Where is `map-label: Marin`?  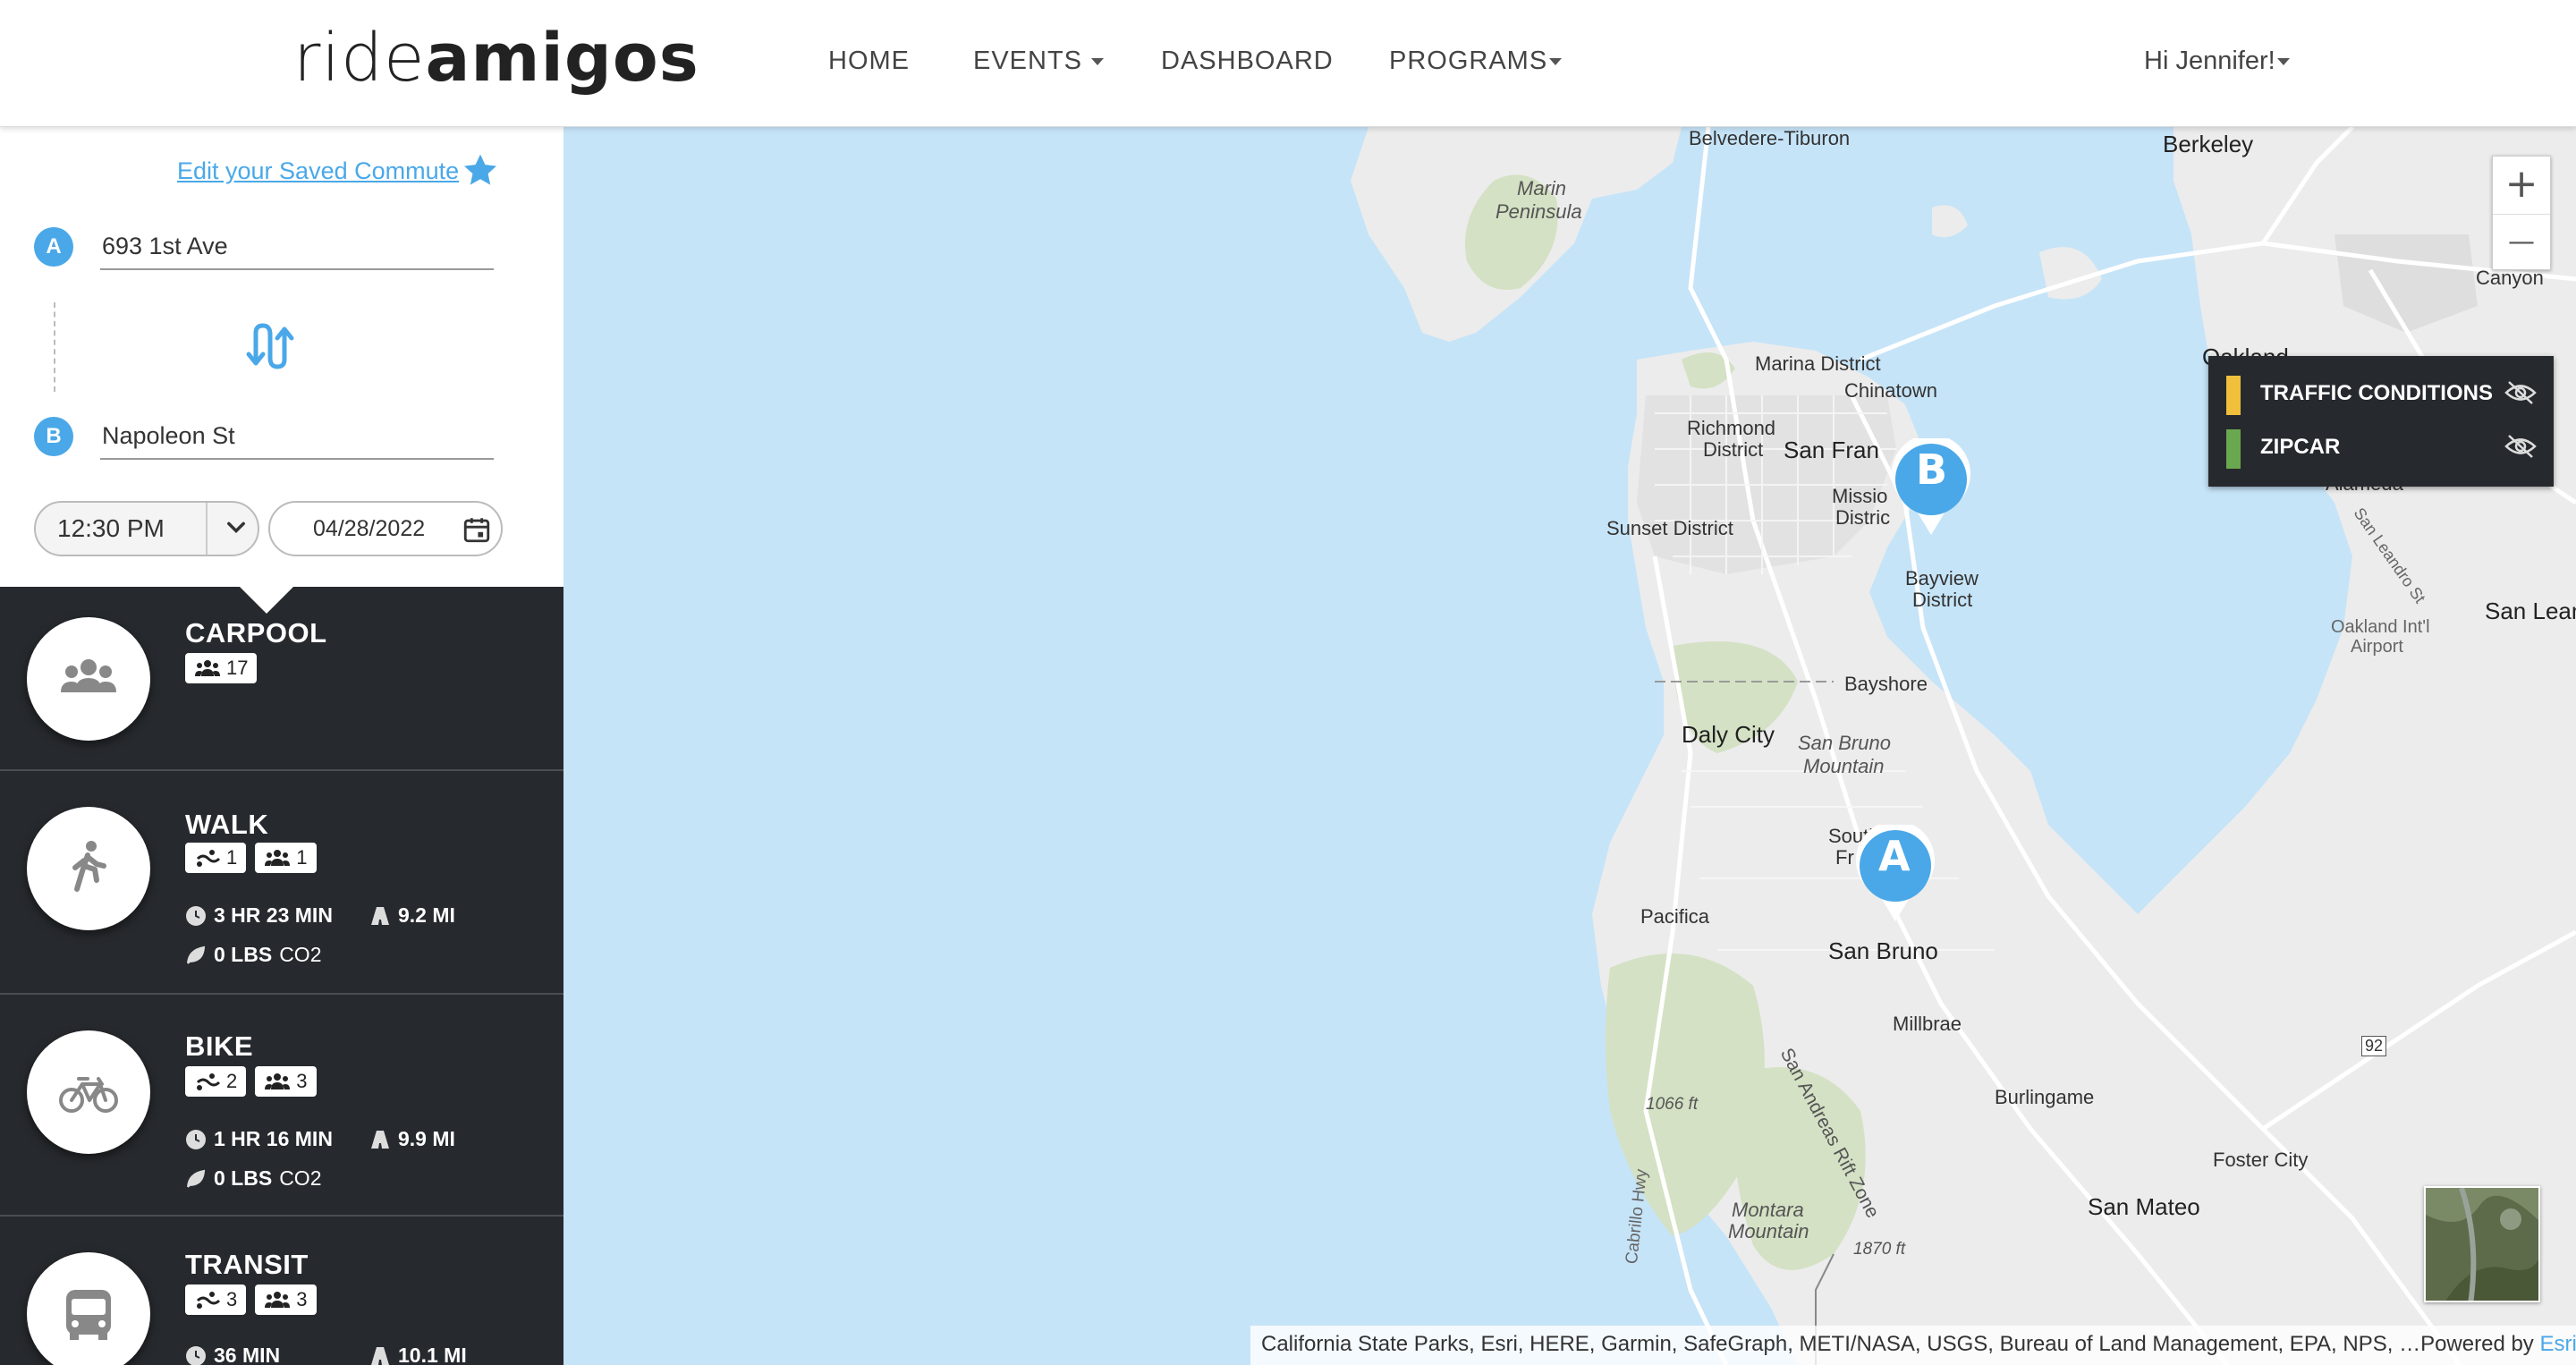
map-label: Marin is located at coordinates (1542, 188).